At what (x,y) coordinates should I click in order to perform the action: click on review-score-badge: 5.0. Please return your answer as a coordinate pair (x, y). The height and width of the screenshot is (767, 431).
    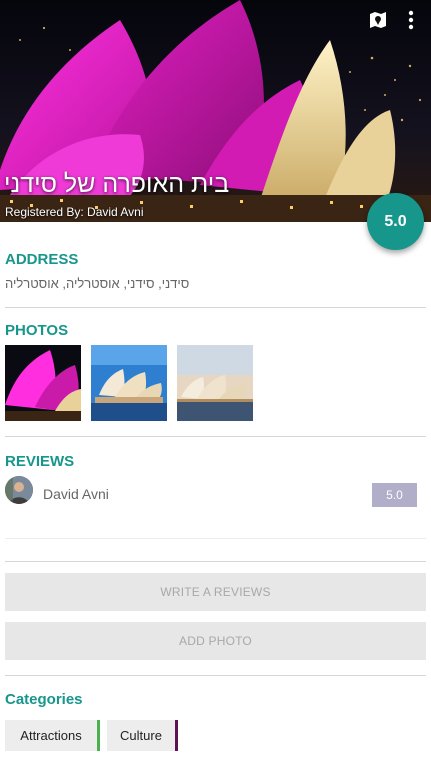
    Looking at the image, I should click on (394, 495).